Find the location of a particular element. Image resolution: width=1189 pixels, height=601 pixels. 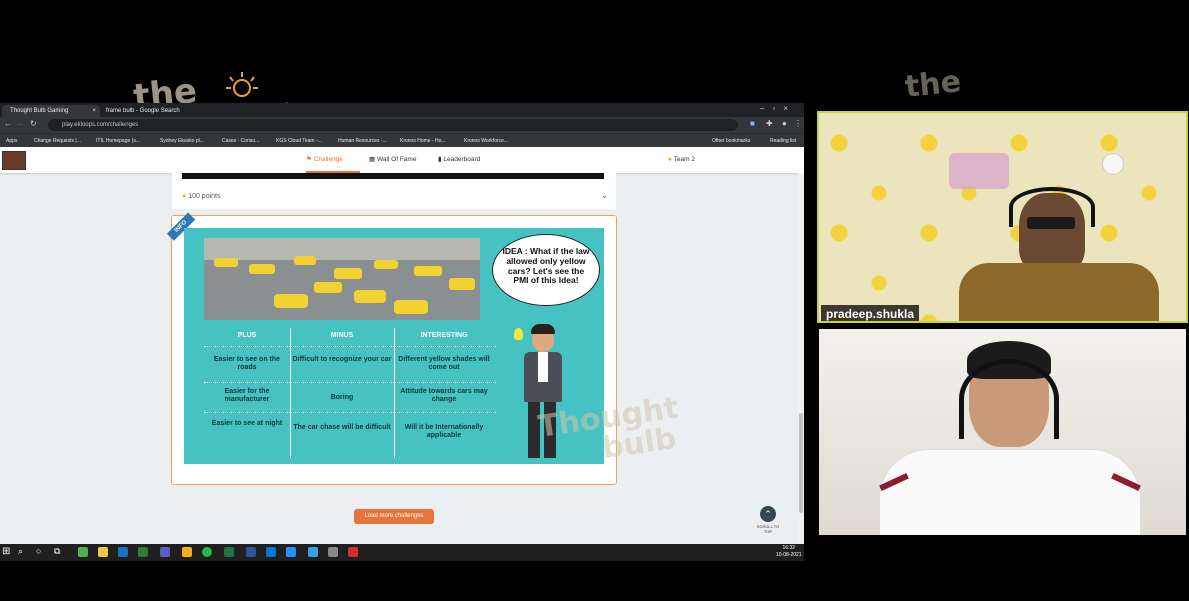

points-row: ● 100 points is located at coordinates (201, 196).